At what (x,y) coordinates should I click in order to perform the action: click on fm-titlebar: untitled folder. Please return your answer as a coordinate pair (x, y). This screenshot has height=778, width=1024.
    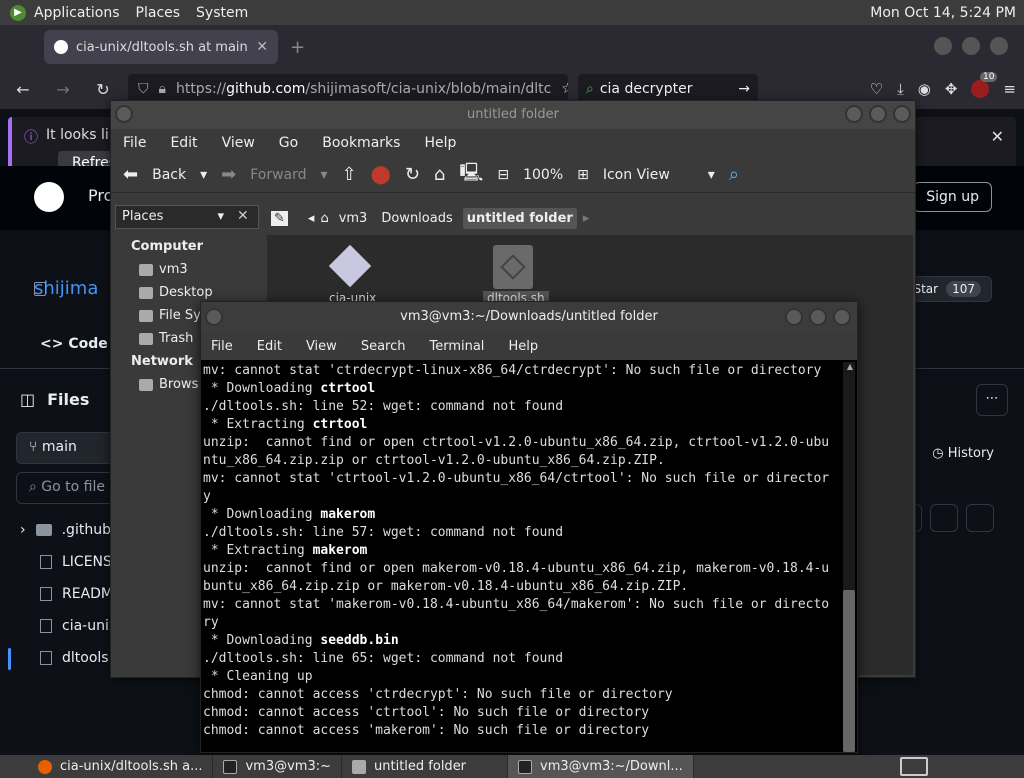
    Looking at the image, I should click on (513, 115).